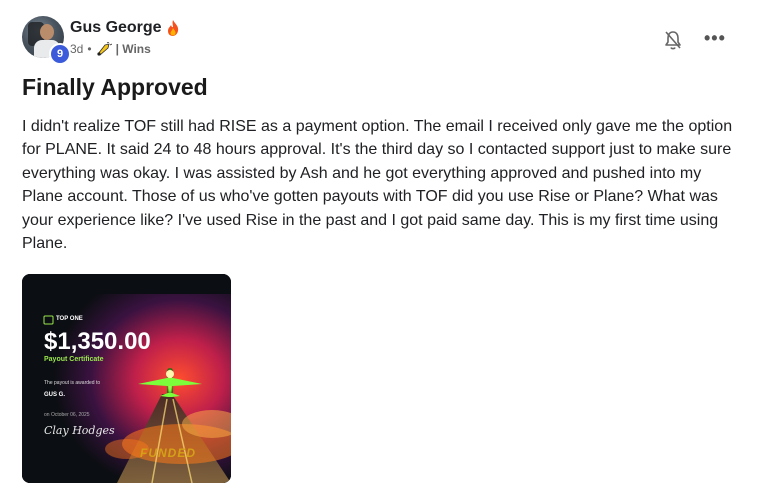  I want to click on certificate-brand: TOP ONE, so click(69, 319).